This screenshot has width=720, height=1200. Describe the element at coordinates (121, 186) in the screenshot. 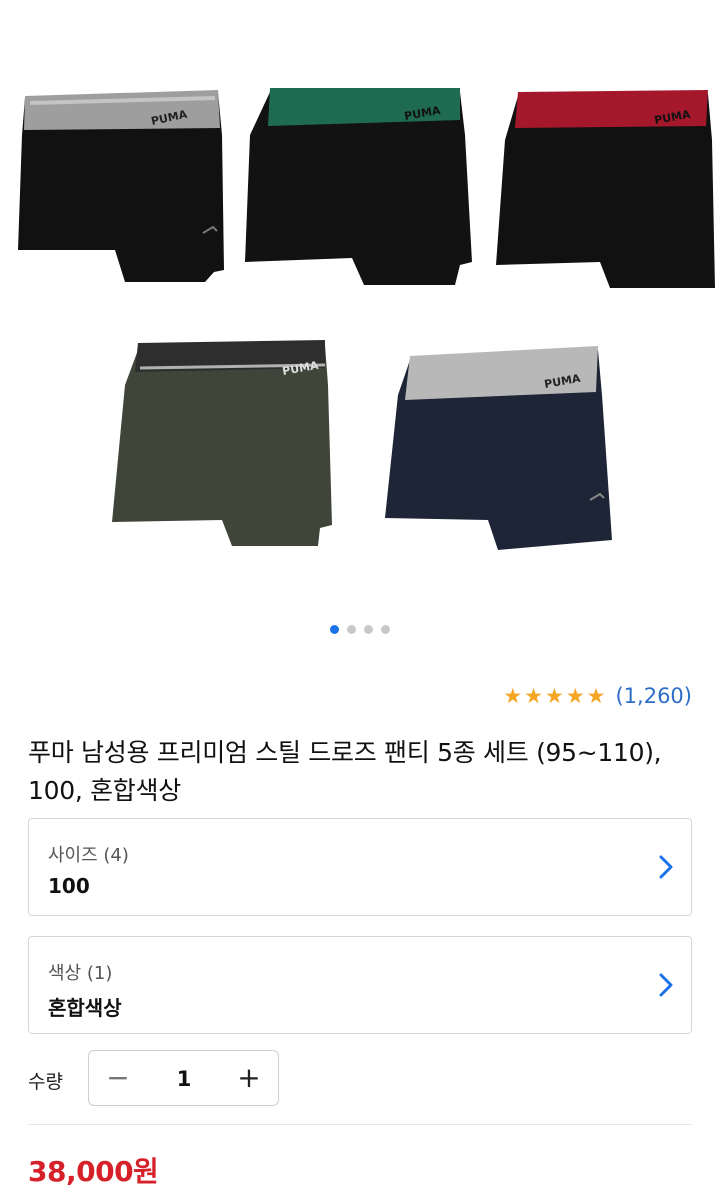

I see `trunk-silver-band: PUMA` at that location.